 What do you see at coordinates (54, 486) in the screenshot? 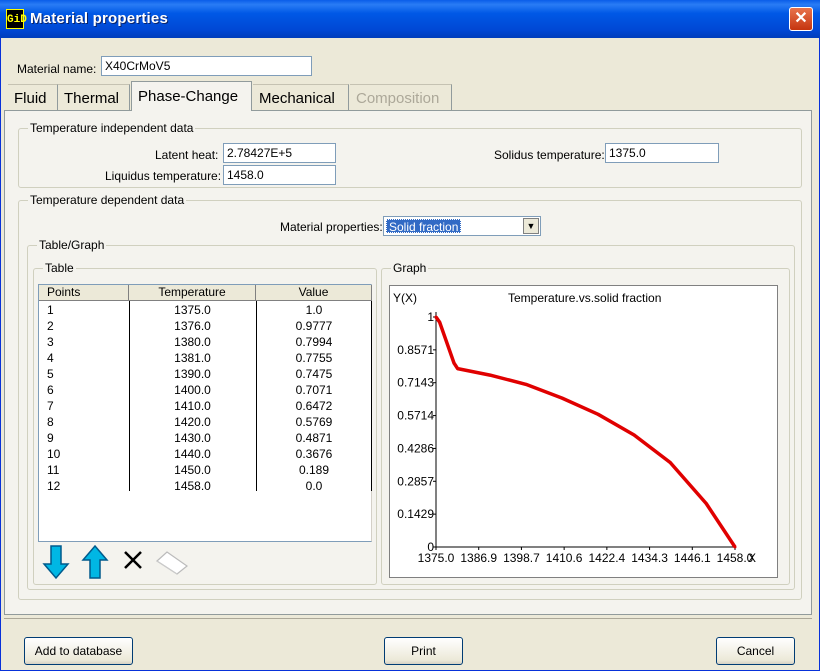
I see `cell-point: 12` at bounding box center [54, 486].